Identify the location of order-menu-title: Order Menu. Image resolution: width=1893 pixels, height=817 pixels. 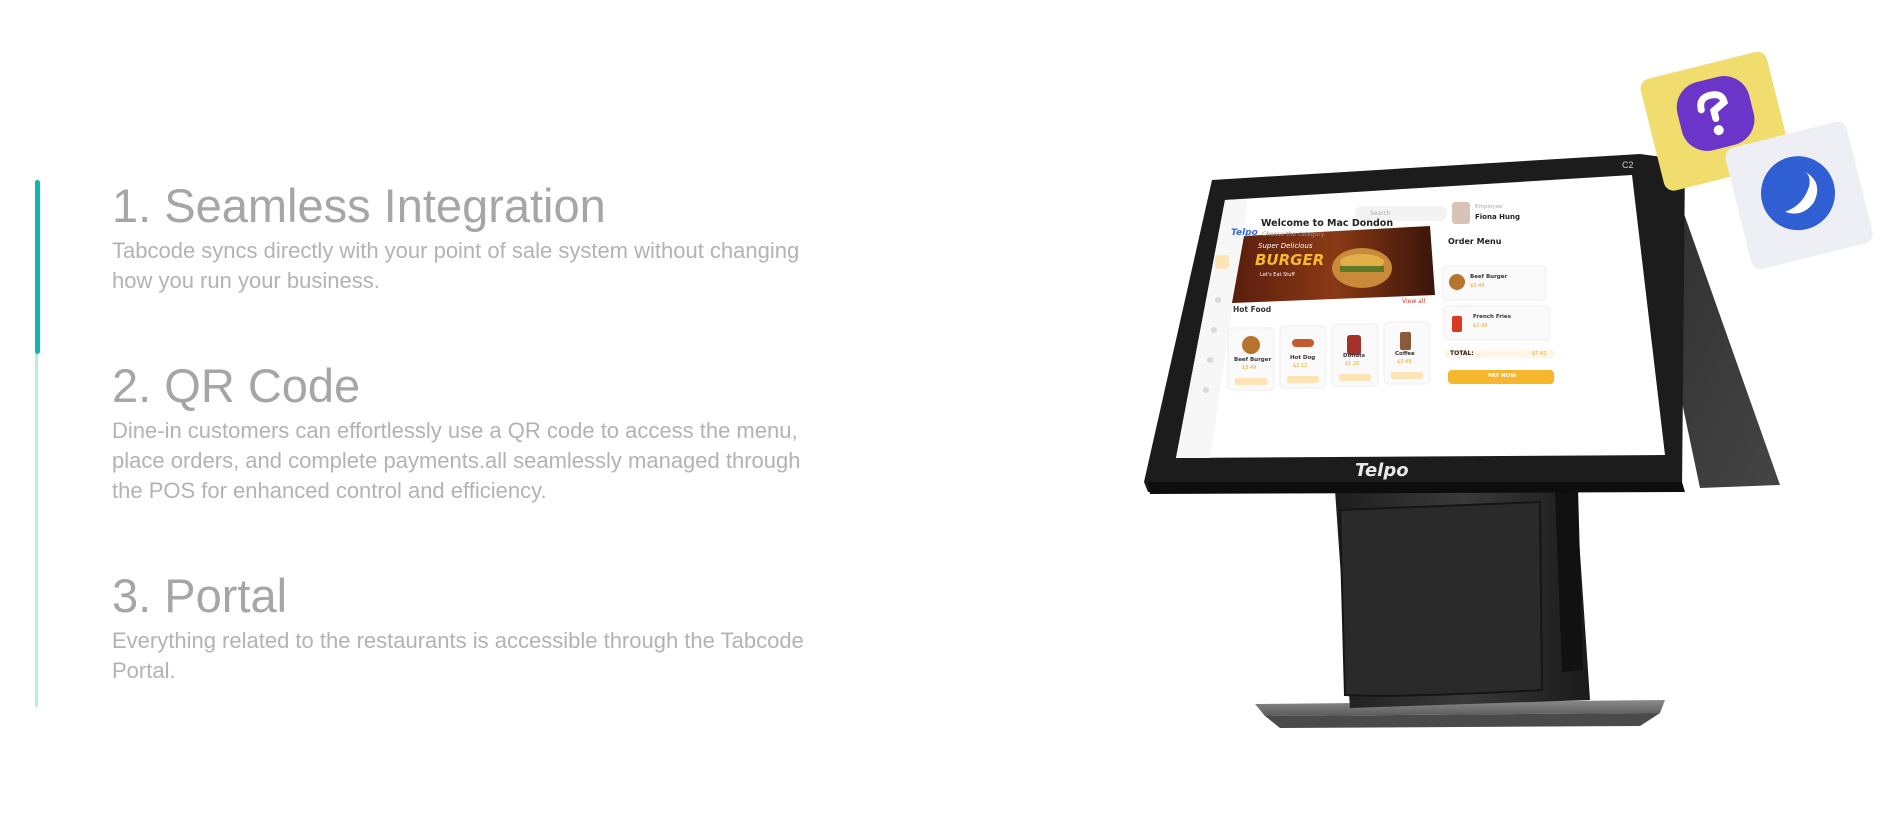
(1475, 241).